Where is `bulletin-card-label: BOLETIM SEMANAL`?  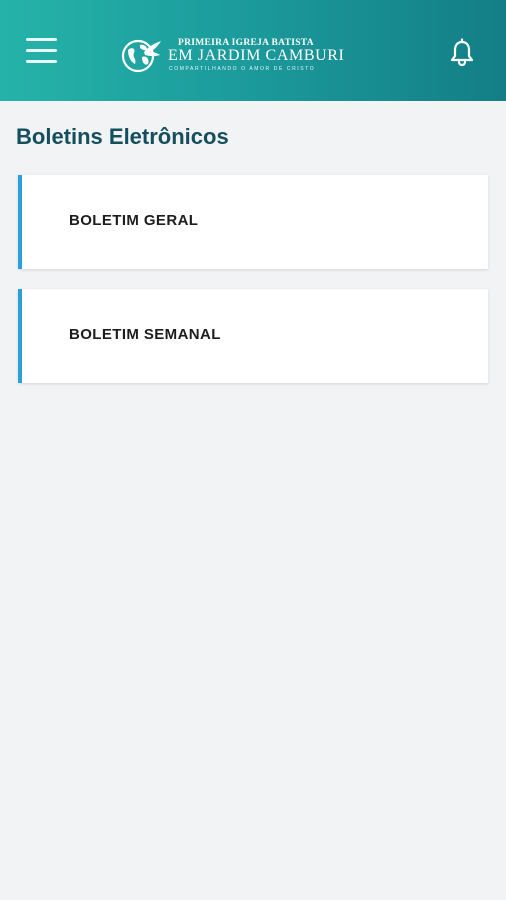
bulletin-card-label: BOLETIM SEMANAL is located at coordinates (145, 334).